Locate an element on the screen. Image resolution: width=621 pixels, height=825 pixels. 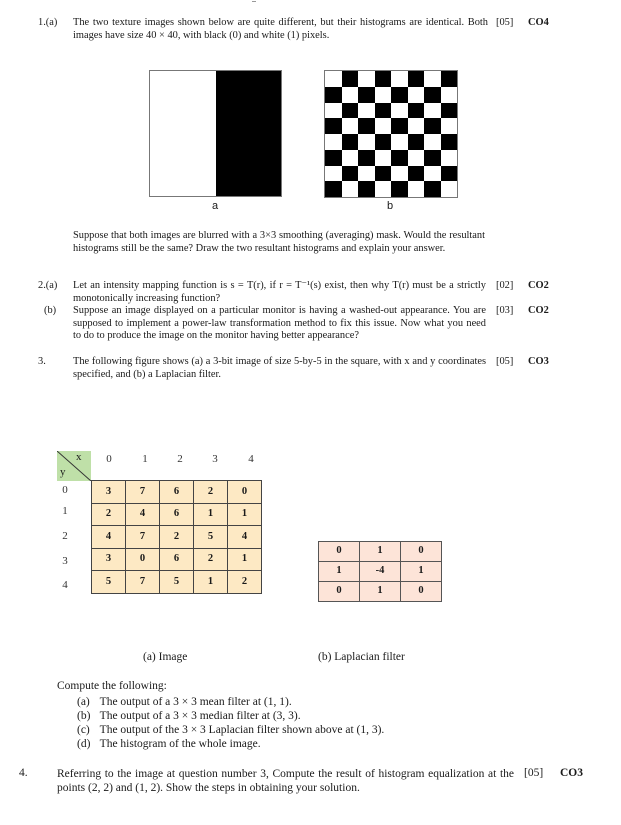
laplacian-filter-grid: 0 1 0 1 -4 1 0 1 0 is located at coordinates (380, 571).